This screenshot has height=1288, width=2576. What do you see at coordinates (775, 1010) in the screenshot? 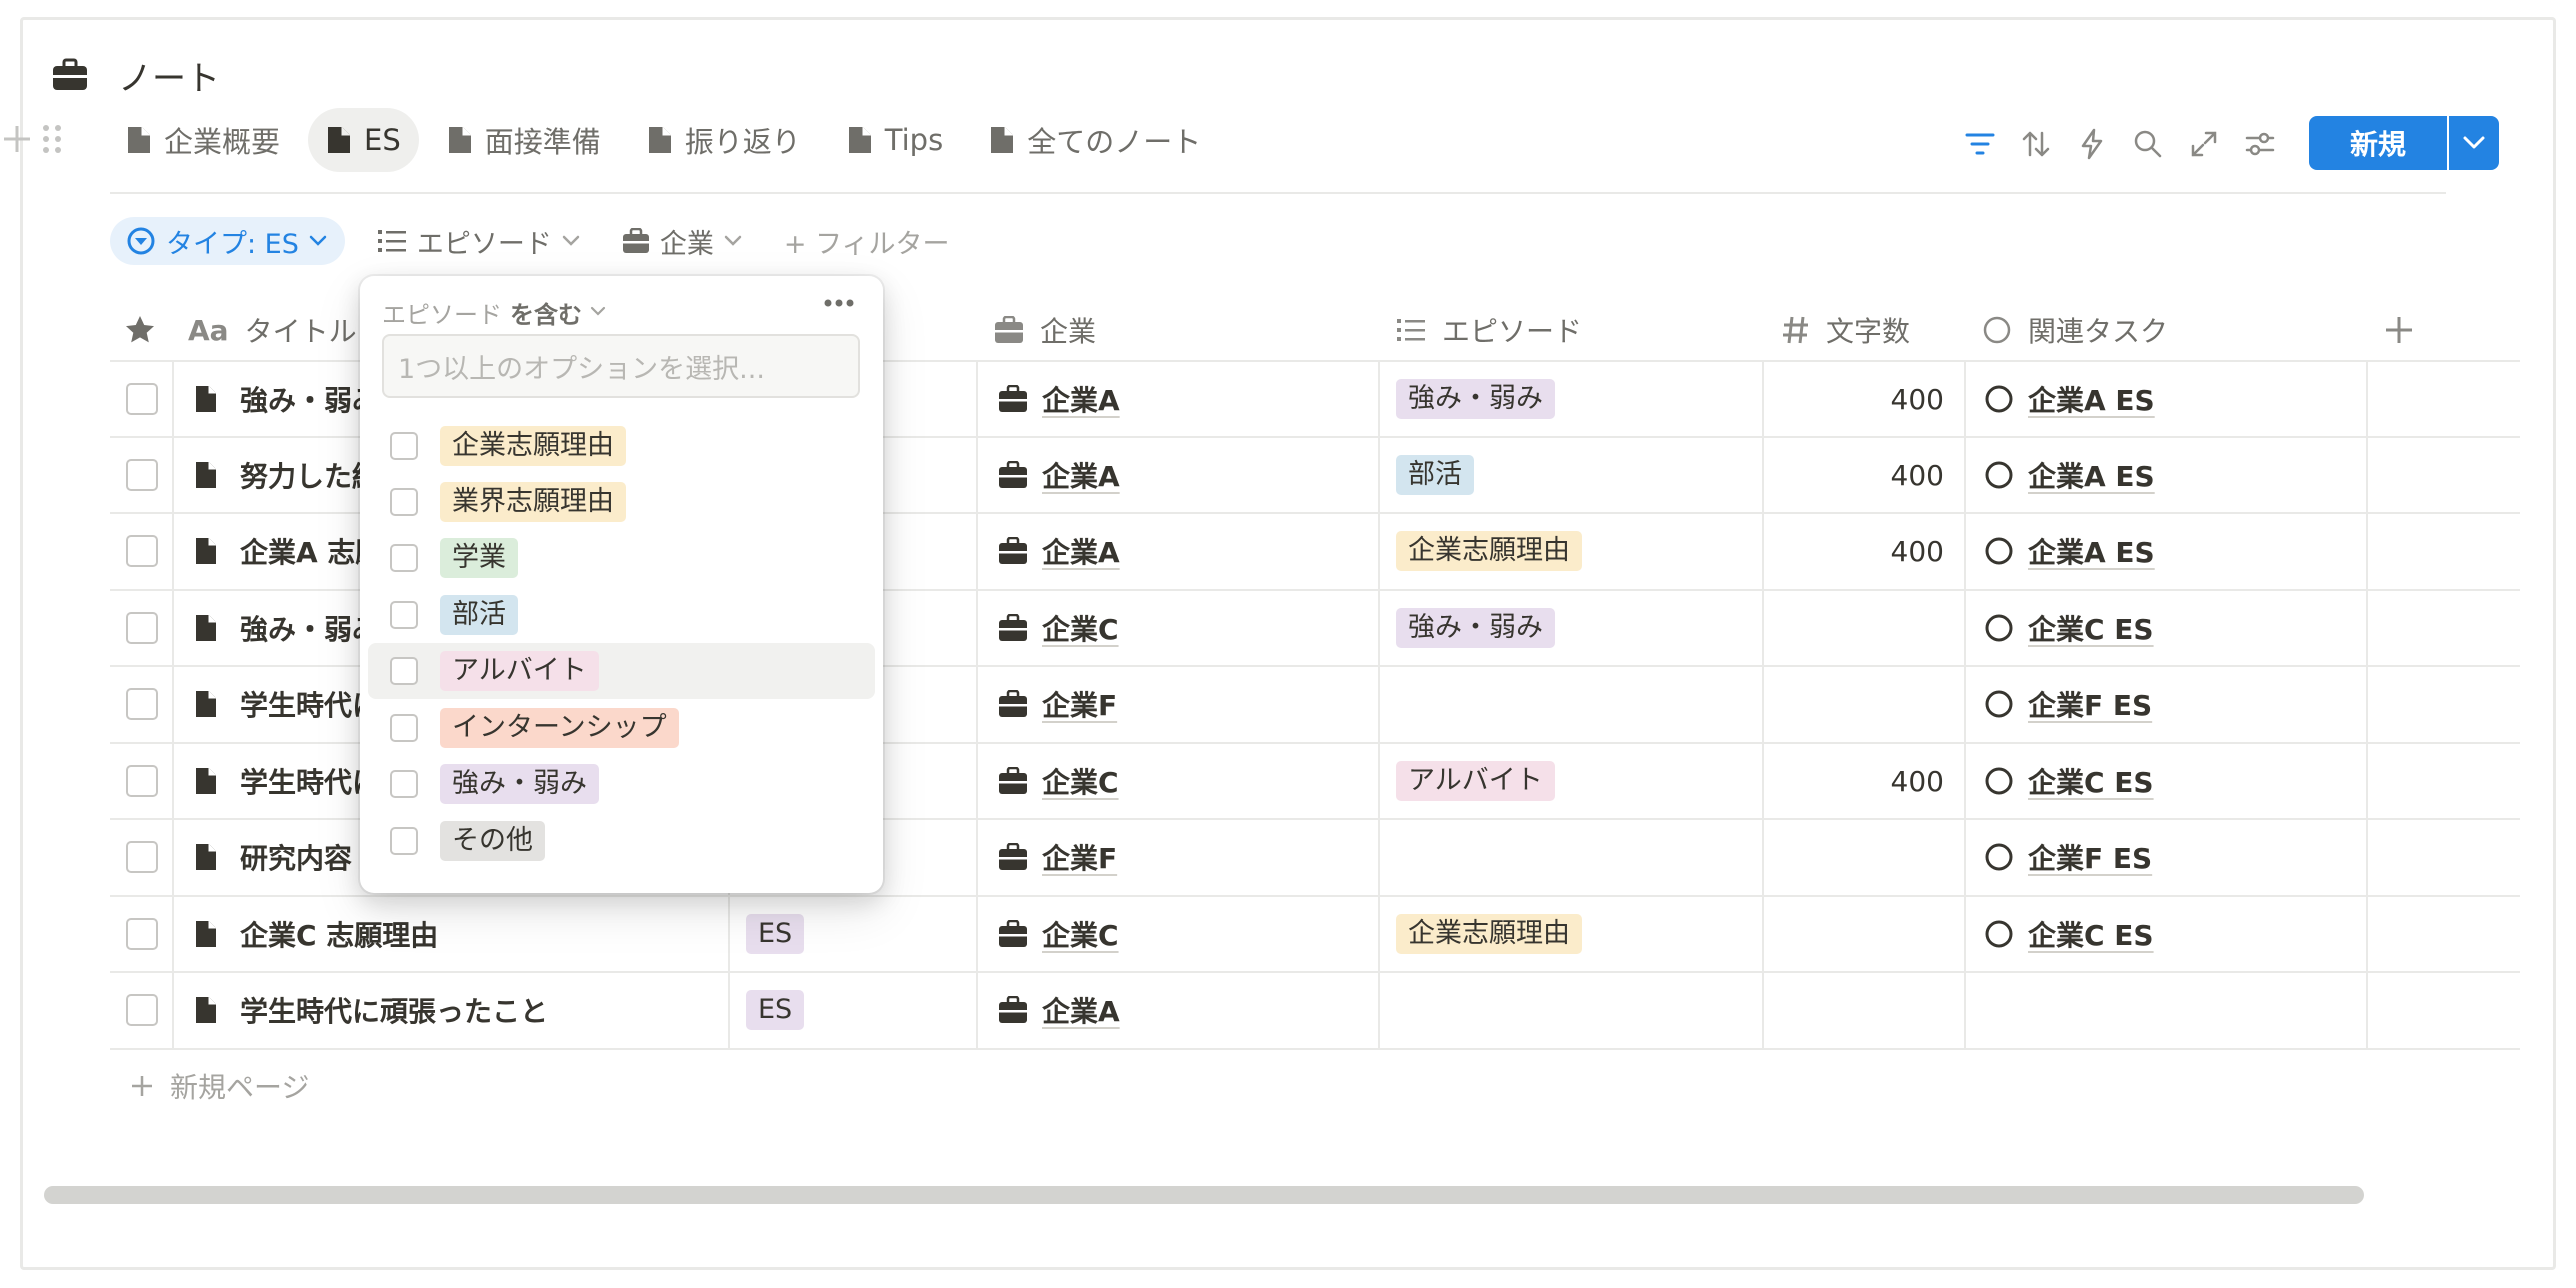
I see `row-type-cell: ES` at bounding box center [775, 1010].